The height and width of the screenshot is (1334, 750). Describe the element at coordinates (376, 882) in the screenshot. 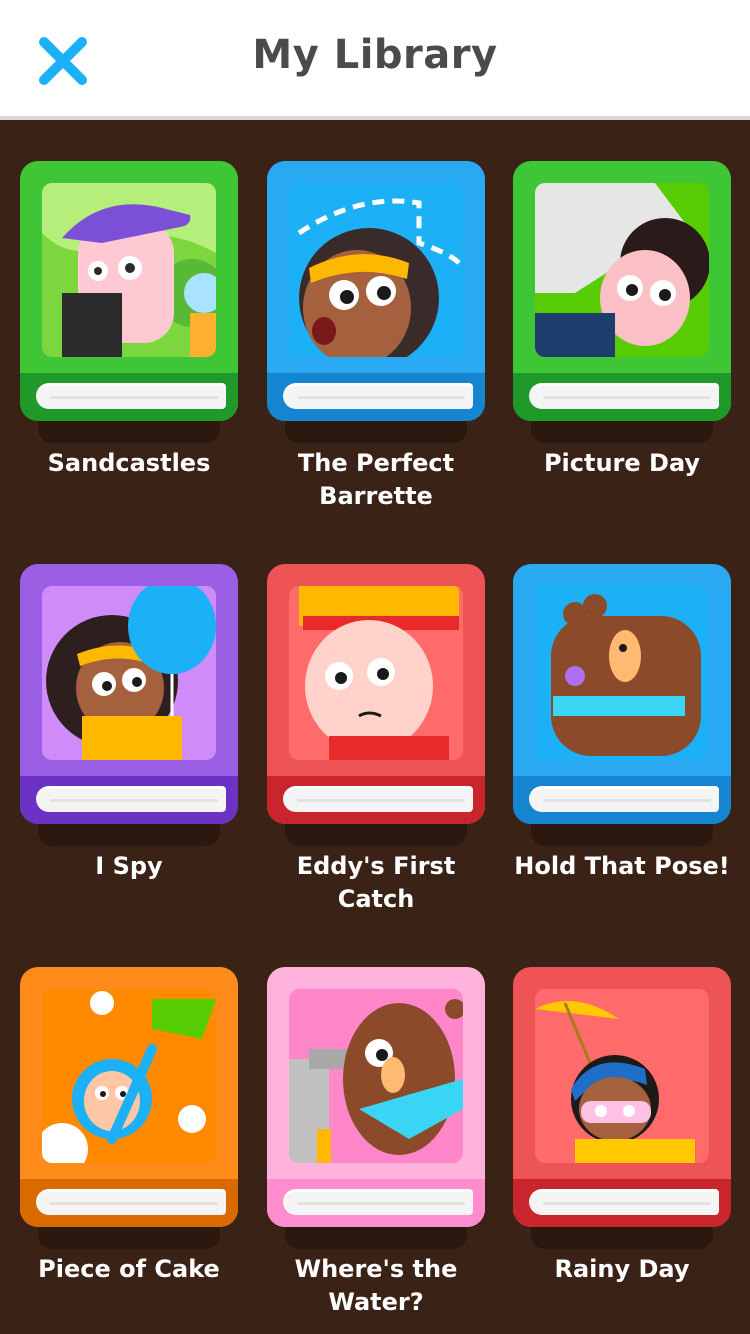

I see `book-title: Eddy's First Catch` at that location.